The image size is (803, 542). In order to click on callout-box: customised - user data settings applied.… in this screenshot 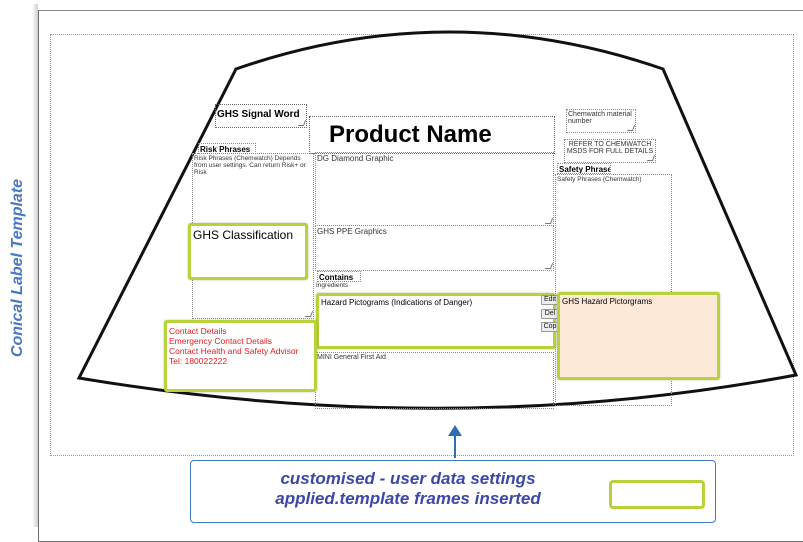, I will do `click(453, 491)`.